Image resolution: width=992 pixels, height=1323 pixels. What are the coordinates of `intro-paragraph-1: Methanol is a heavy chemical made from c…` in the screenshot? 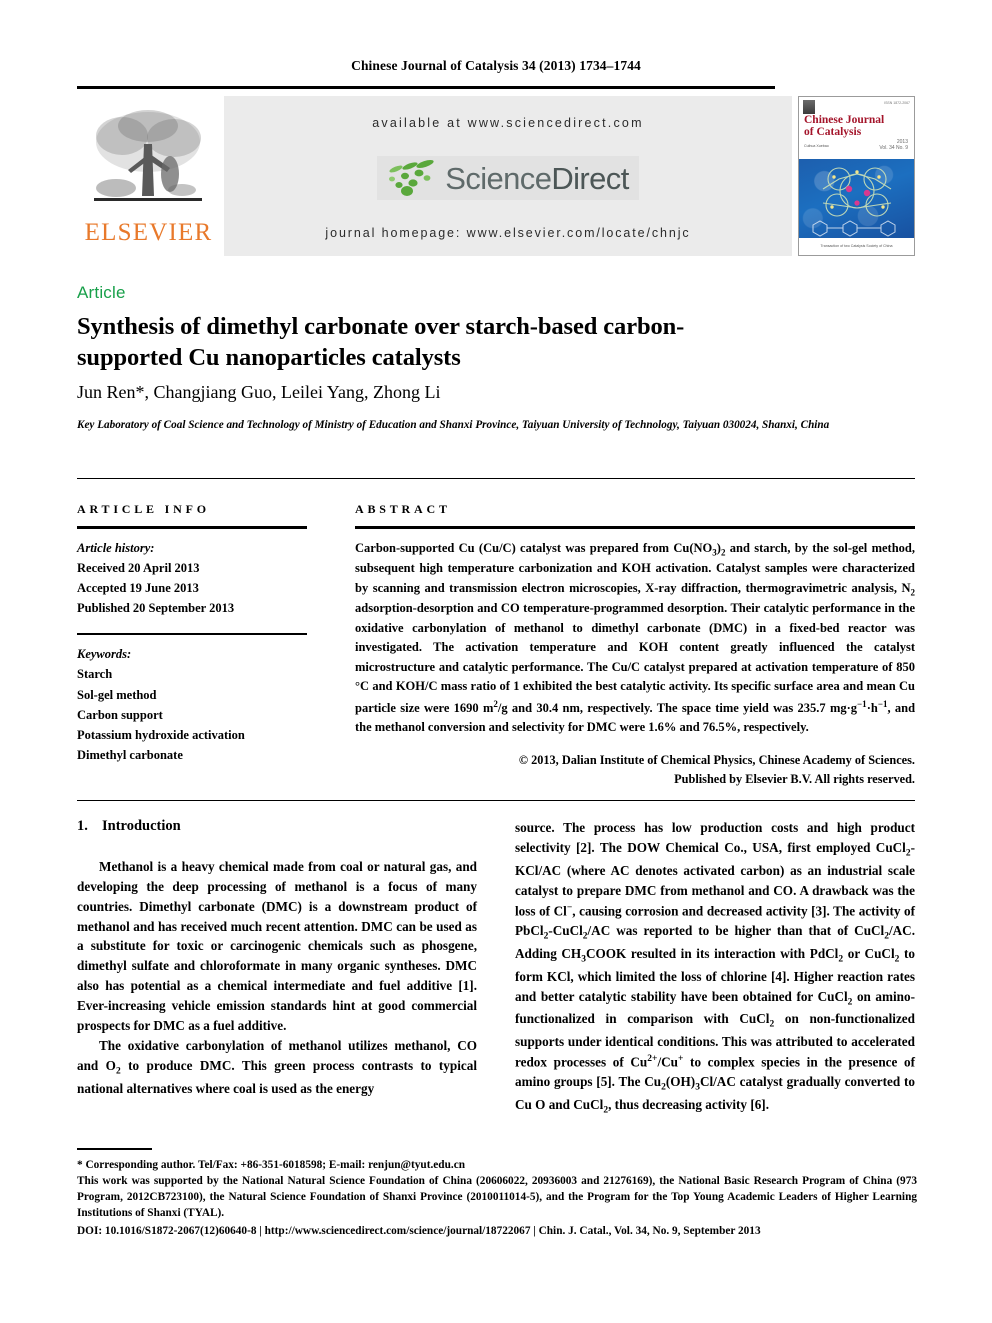 It's located at (277, 946).